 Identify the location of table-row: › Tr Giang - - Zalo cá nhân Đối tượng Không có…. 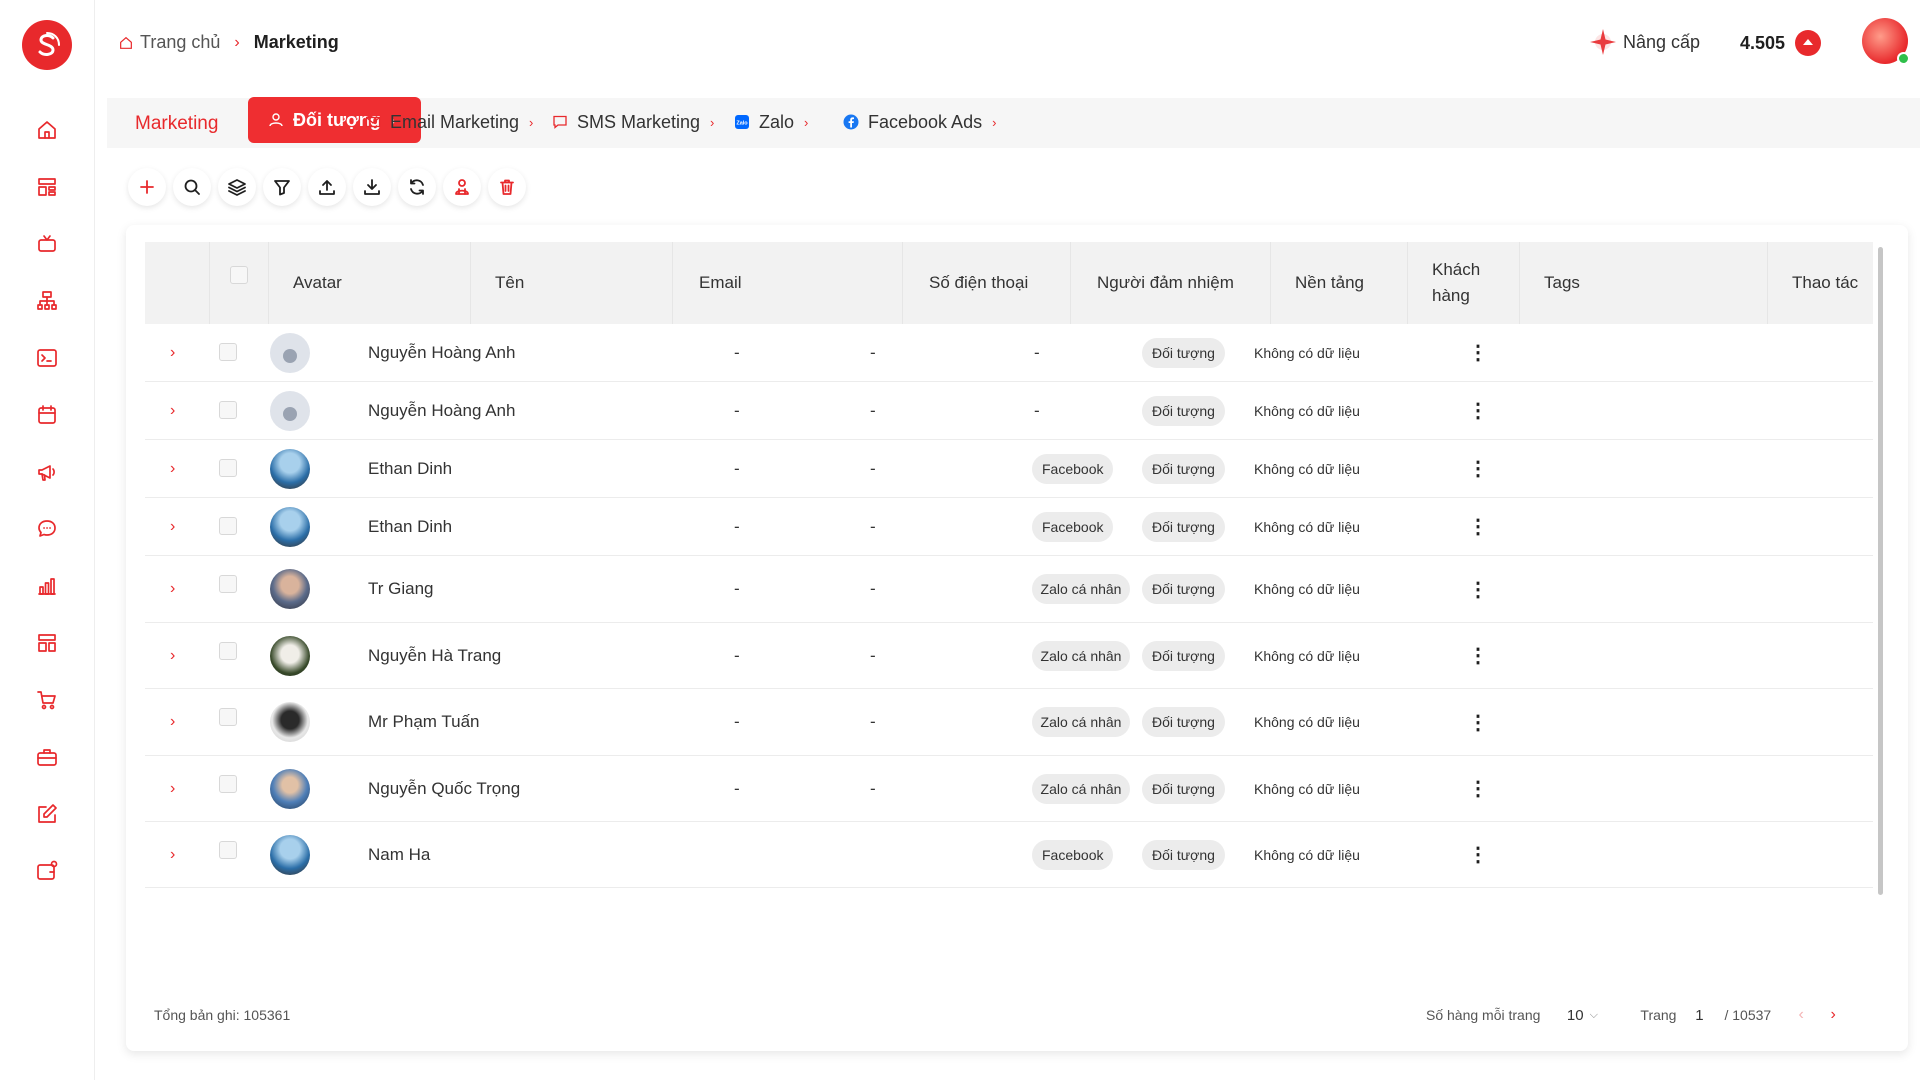
(1009, 589).